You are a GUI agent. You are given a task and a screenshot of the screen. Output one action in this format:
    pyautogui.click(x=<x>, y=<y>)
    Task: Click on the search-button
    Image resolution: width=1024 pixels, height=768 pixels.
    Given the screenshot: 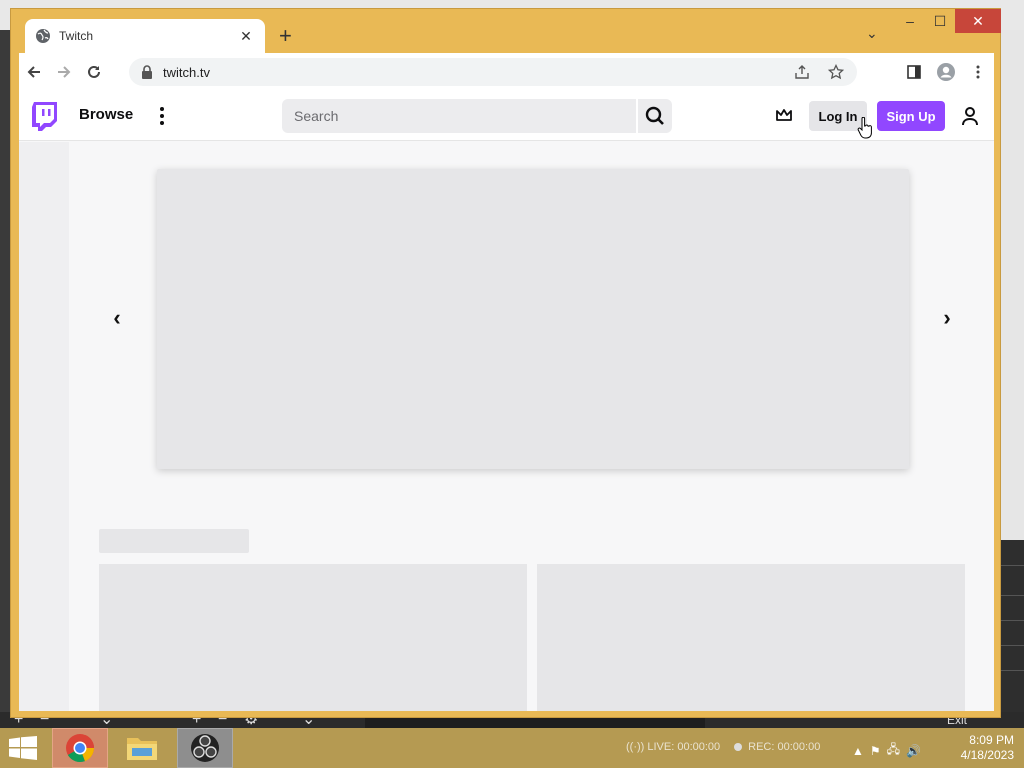 What is the action you would take?
    pyautogui.click(x=654, y=116)
    